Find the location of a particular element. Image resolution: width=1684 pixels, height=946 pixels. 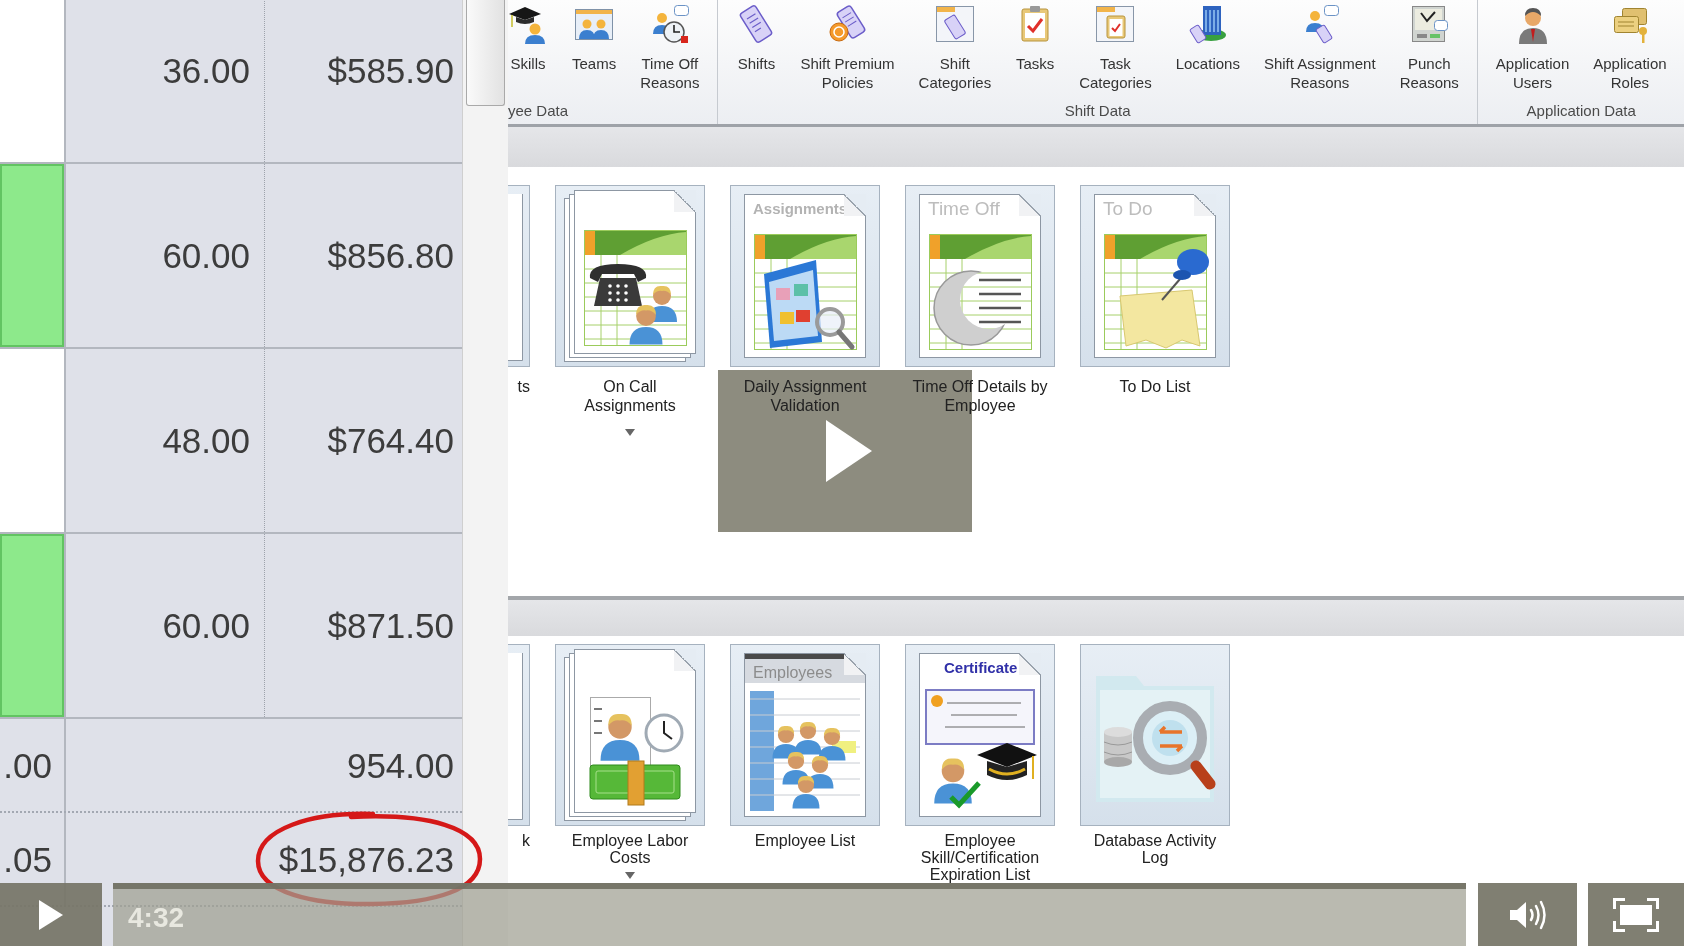

group-label: yee Data is located at coordinates (538, 111).